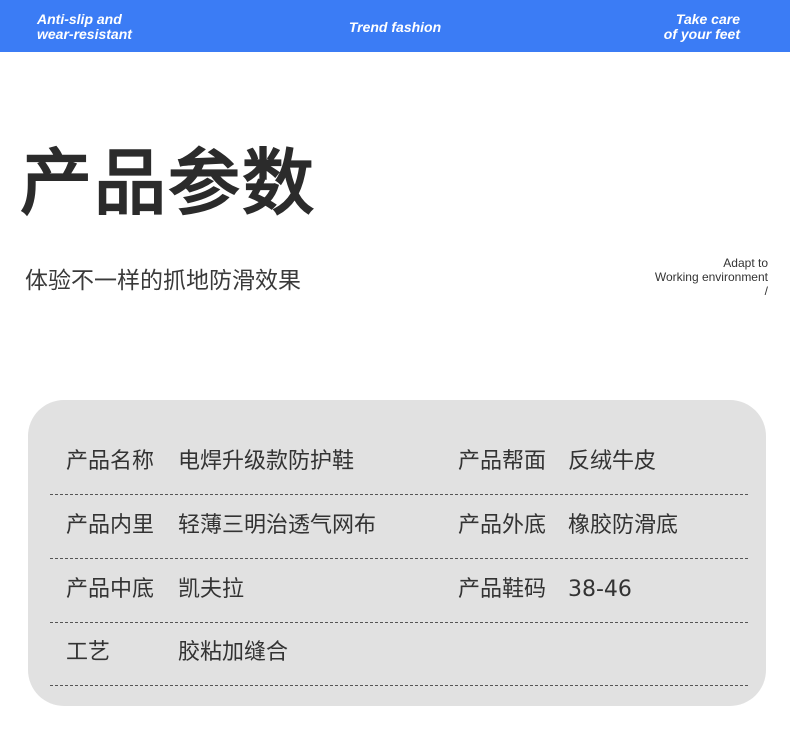 The width and height of the screenshot is (790, 744). Describe the element at coordinates (163, 281) in the screenshot. I see `page-subtitle: 体验不一样的抓地防滑效果` at that location.